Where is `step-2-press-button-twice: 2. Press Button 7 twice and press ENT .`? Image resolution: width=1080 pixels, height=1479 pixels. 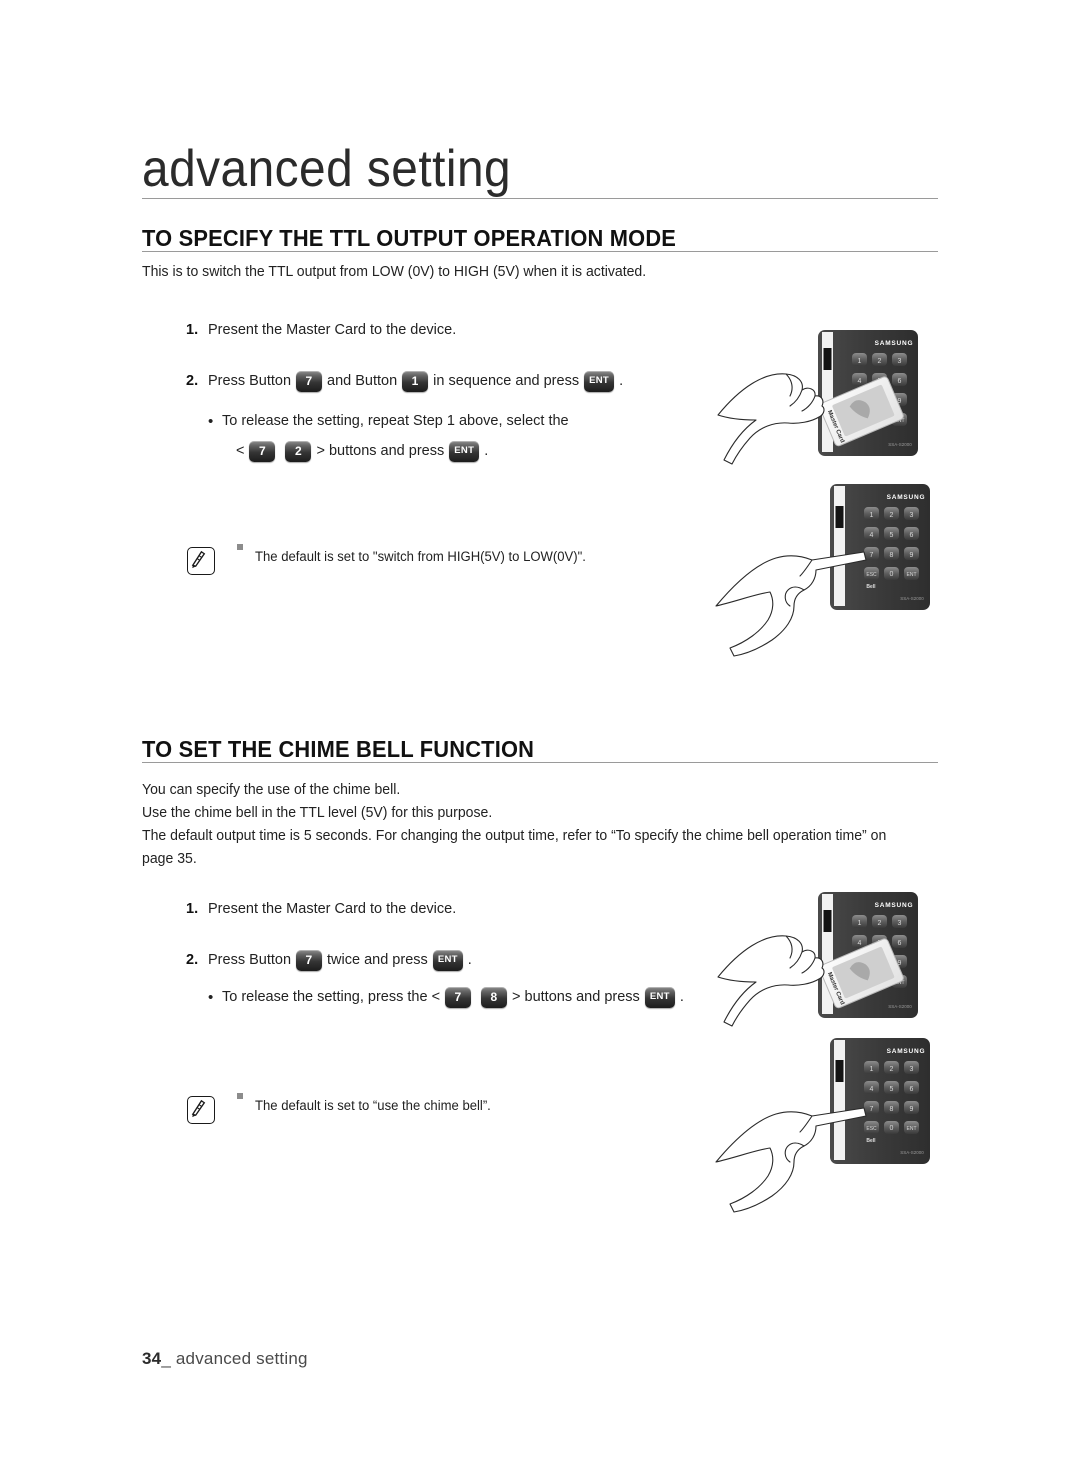
step-2-press-button-twice: 2. Press Button 7 twice and press ENT . is located at coordinates (329, 960).